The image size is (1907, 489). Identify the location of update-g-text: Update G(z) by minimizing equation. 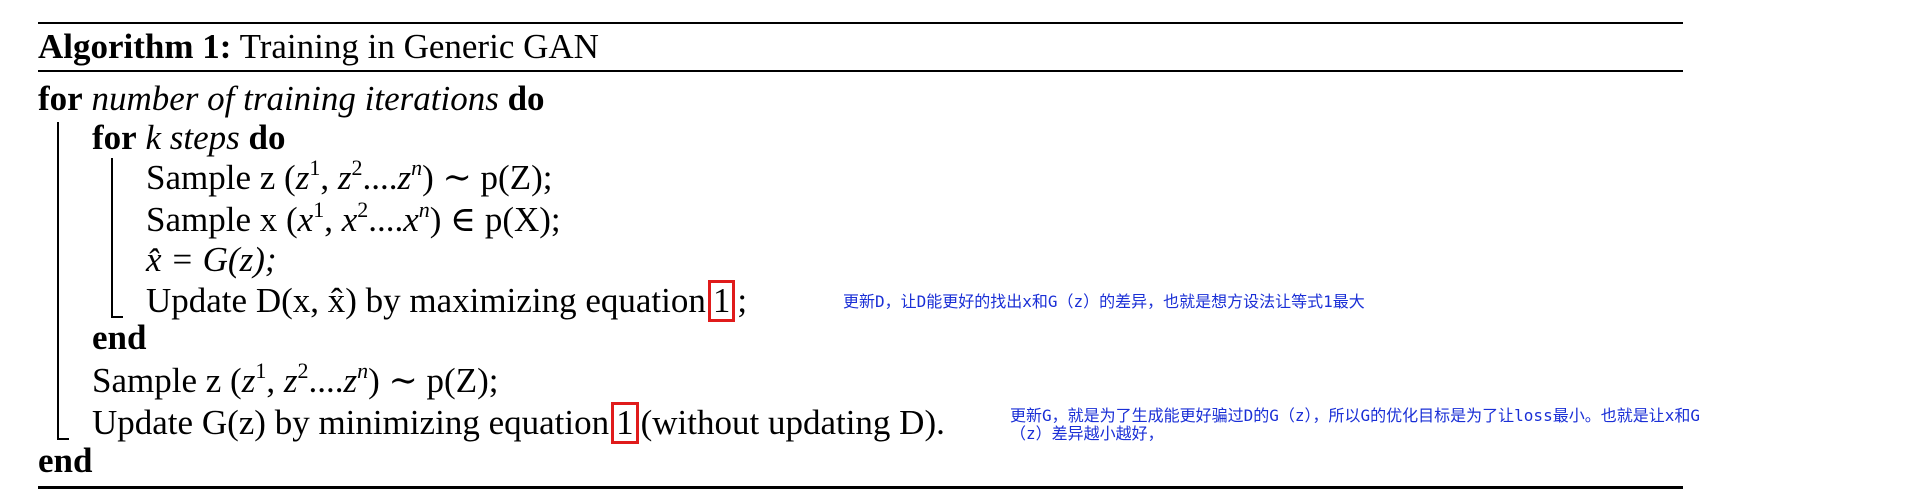
(351, 422).